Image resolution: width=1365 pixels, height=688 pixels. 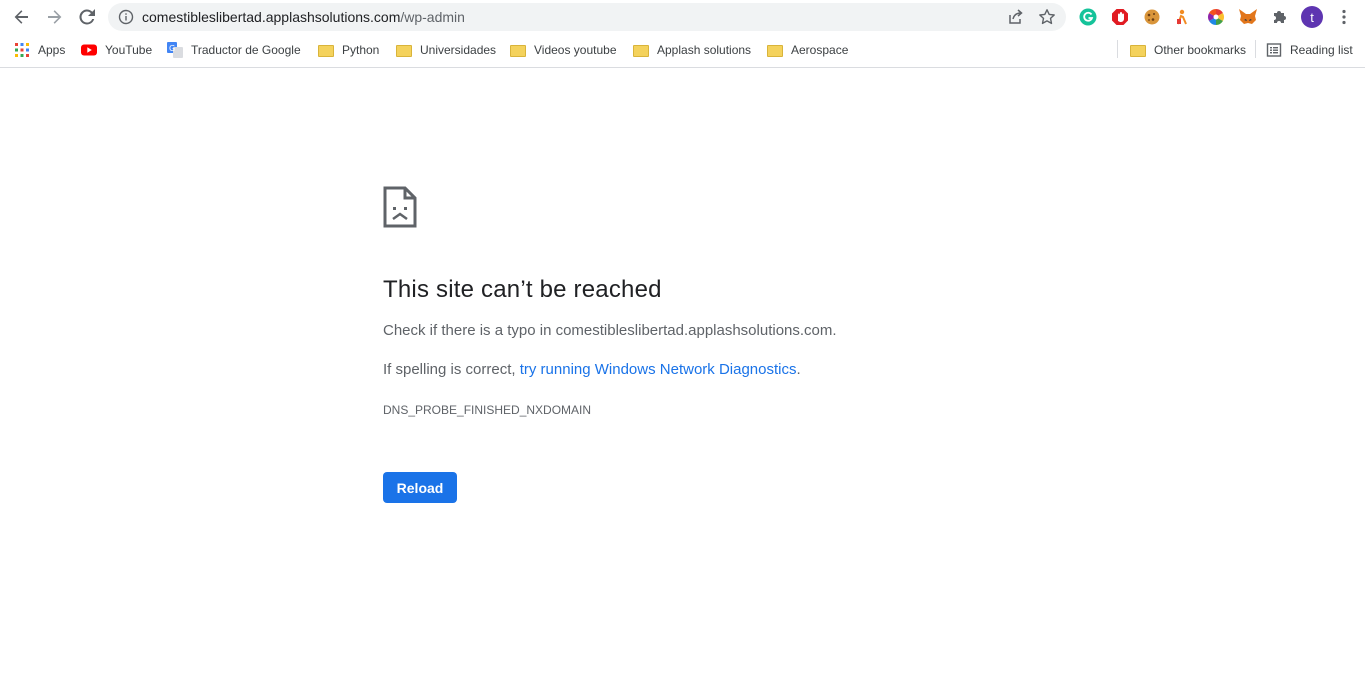 I want to click on extensions-puzzle-icon, so click(x=1280, y=17).